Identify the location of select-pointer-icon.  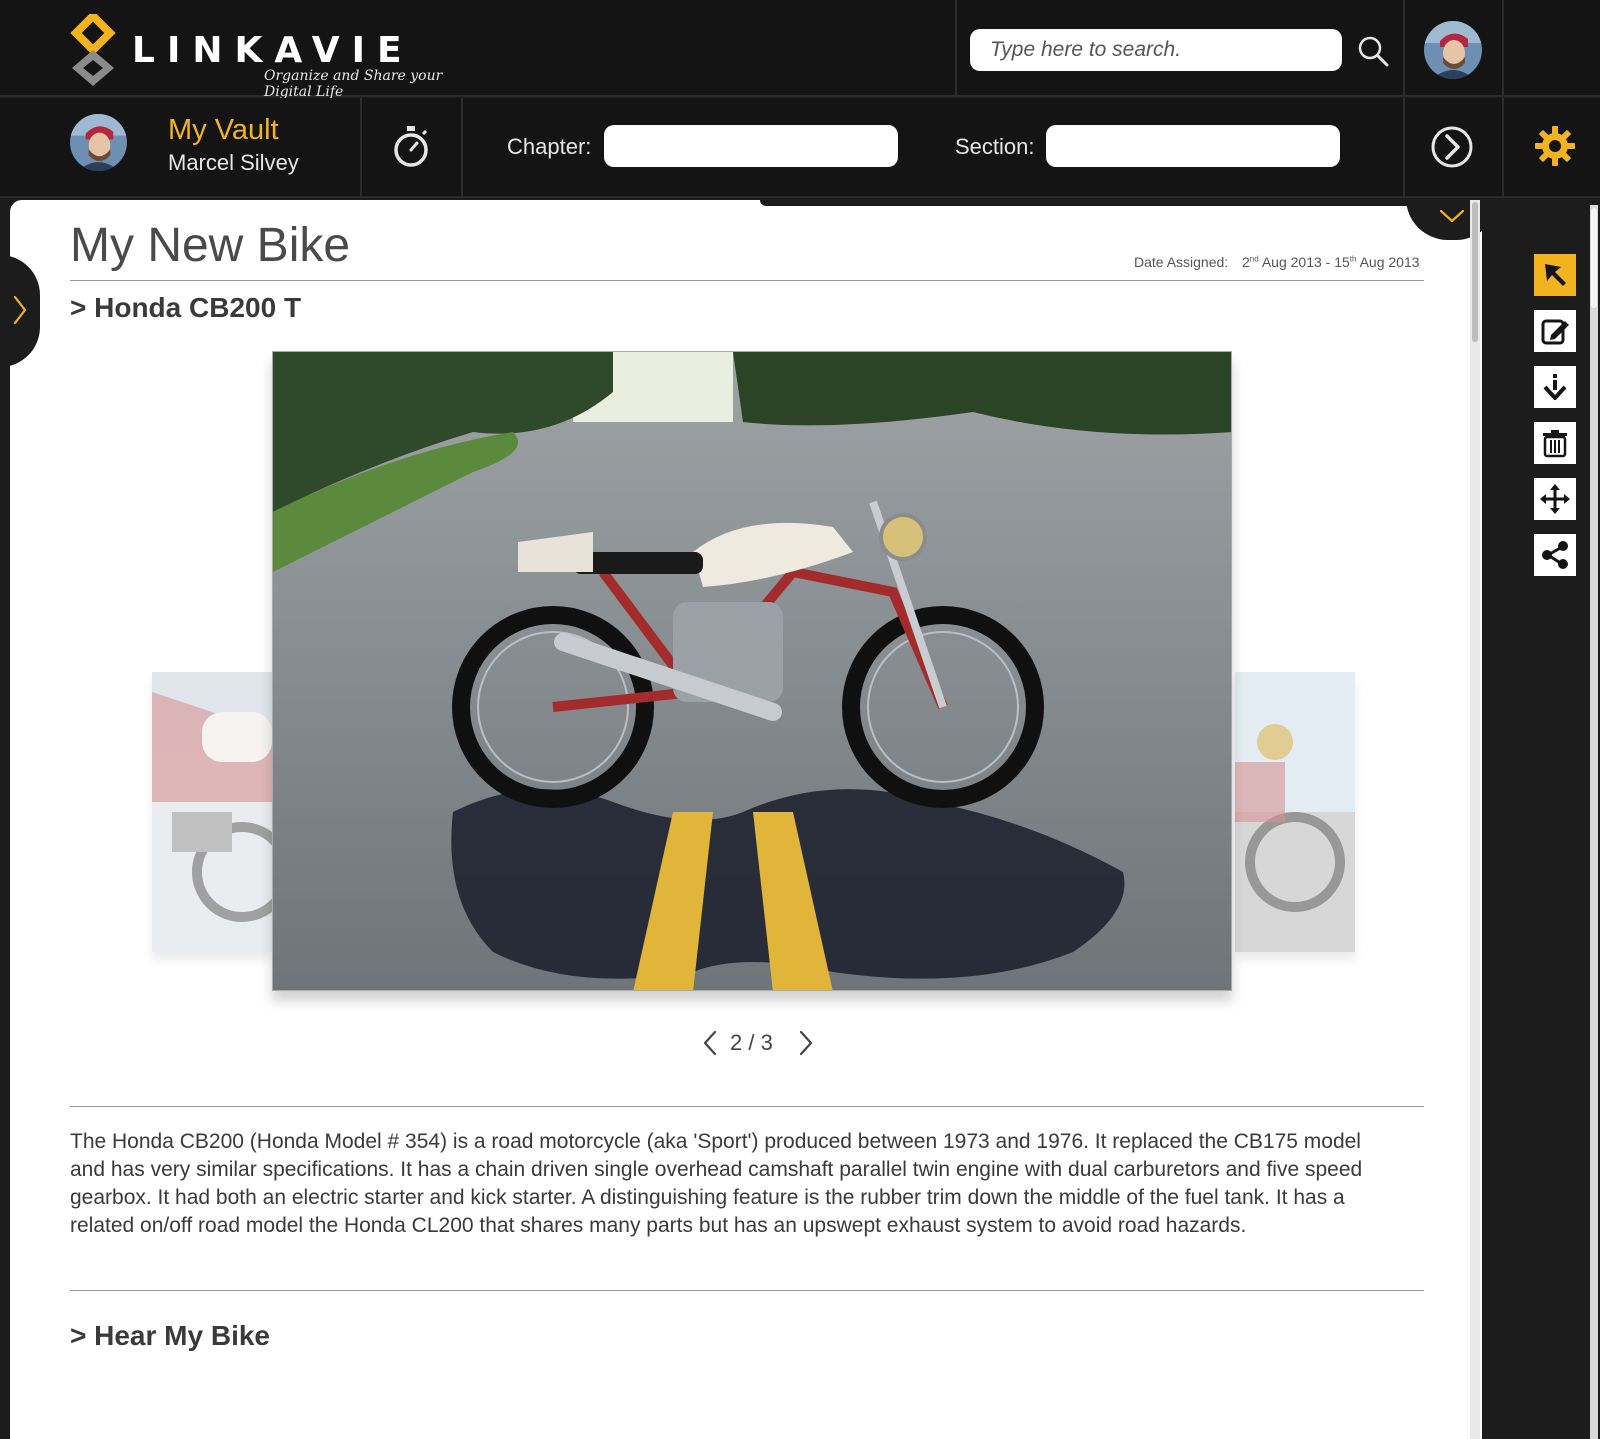
(1555, 275).